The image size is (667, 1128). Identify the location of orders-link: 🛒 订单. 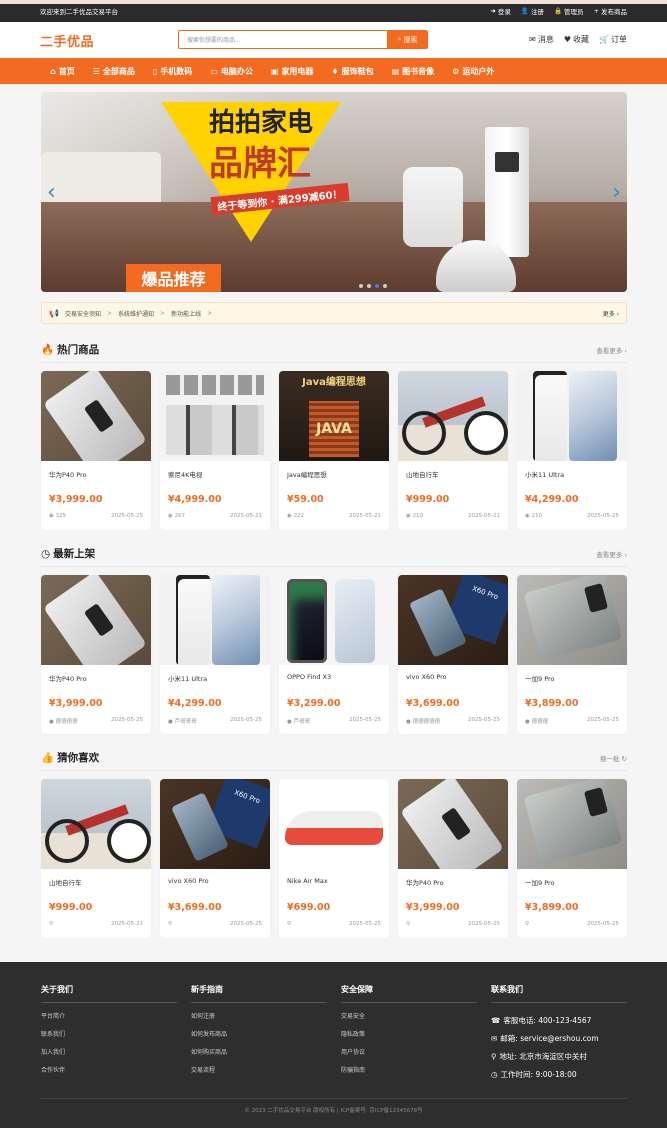
(613, 39).